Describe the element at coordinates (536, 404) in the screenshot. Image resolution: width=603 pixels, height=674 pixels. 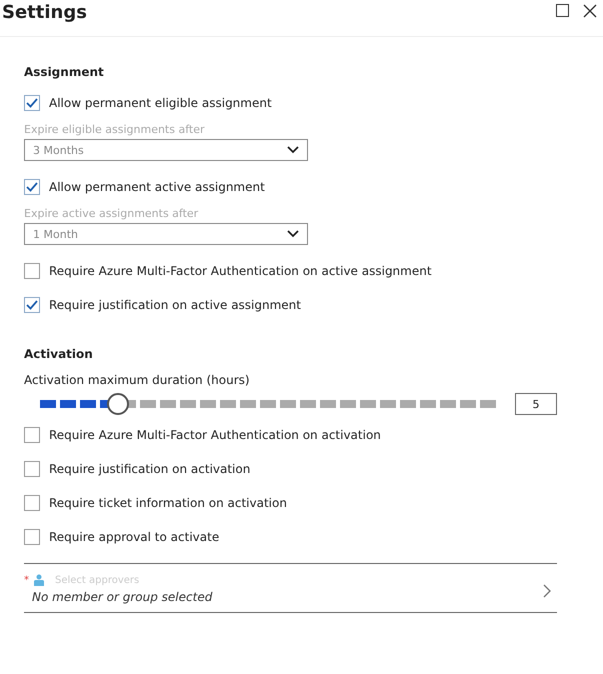
I see `value-field: 5` at that location.